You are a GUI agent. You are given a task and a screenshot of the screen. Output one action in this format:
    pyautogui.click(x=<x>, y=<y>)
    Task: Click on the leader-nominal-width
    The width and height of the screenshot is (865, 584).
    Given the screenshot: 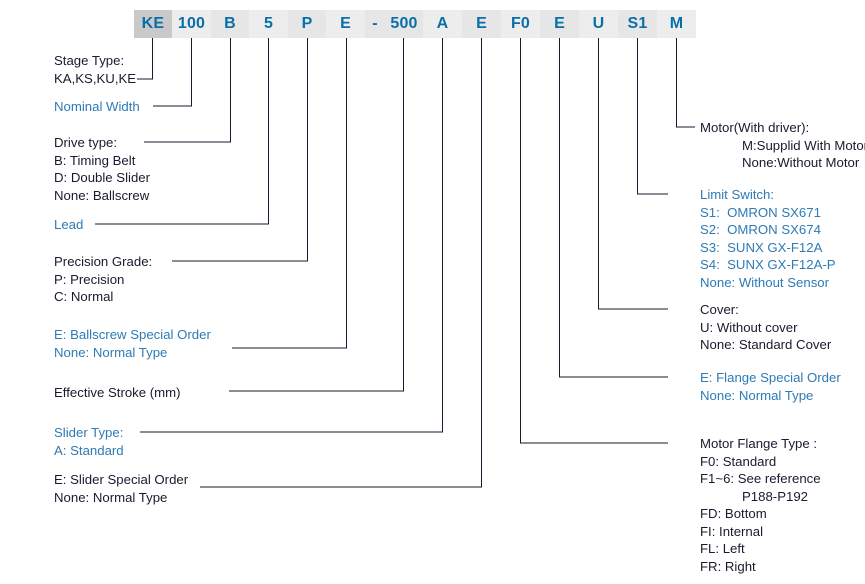 What is the action you would take?
    pyautogui.click(x=173, y=72)
    